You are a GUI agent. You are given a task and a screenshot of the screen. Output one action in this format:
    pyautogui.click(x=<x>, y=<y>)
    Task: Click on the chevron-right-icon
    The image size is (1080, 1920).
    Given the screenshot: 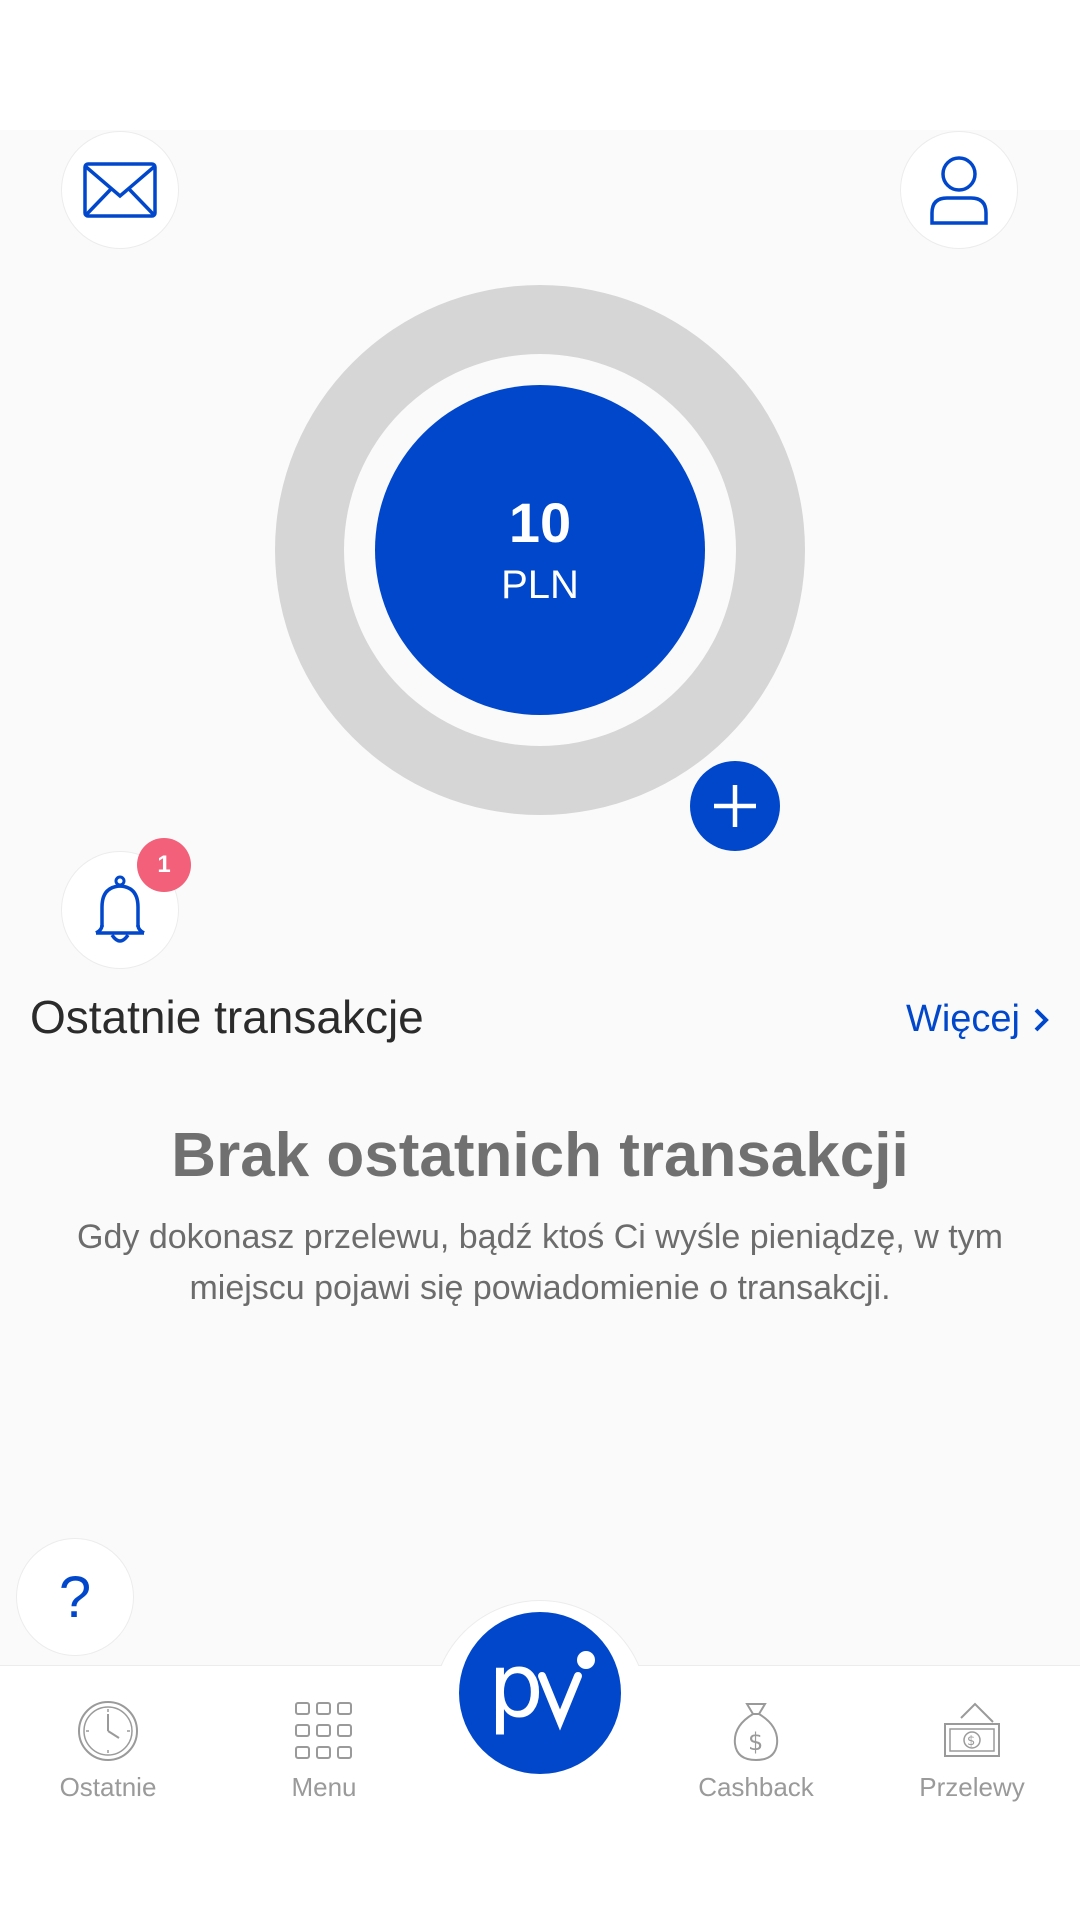 What is the action you would take?
    pyautogui.click(x=1041, y=1019)
    